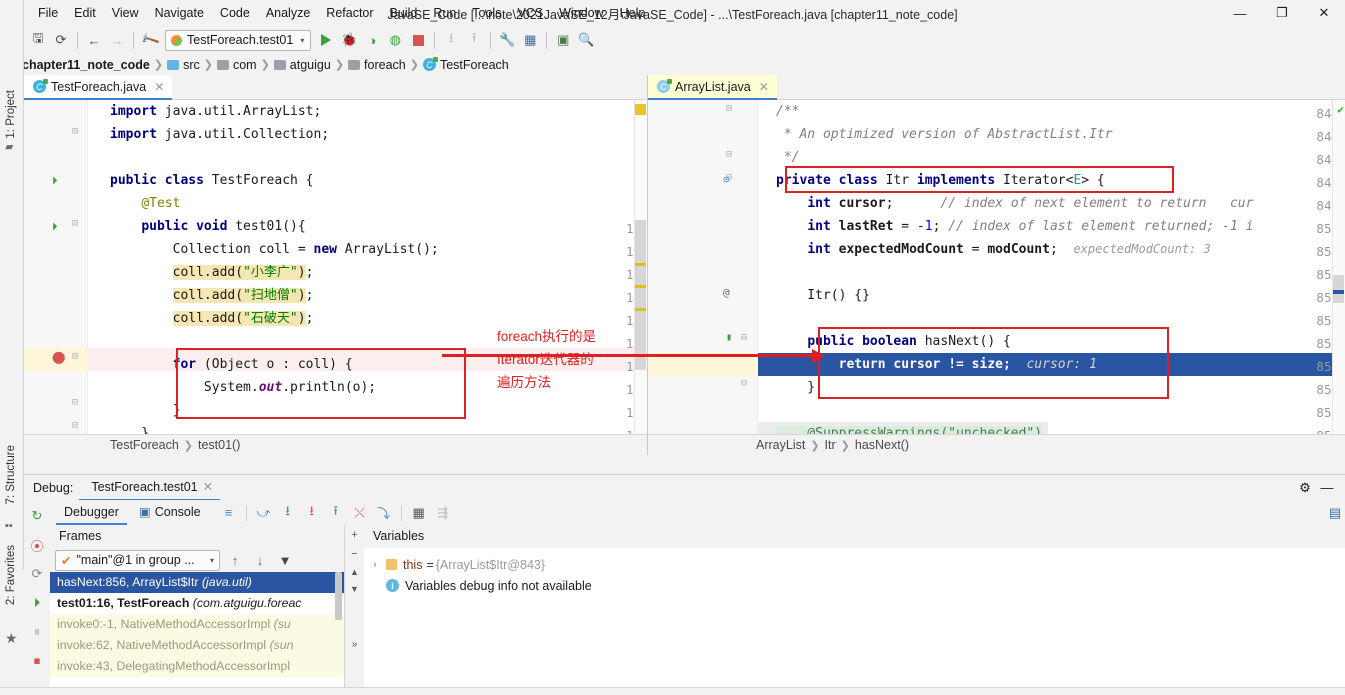 Image resolution: width=1345 pixels, height=695 pixels. I want to click on more-actions-icon: », so click(355, 644).